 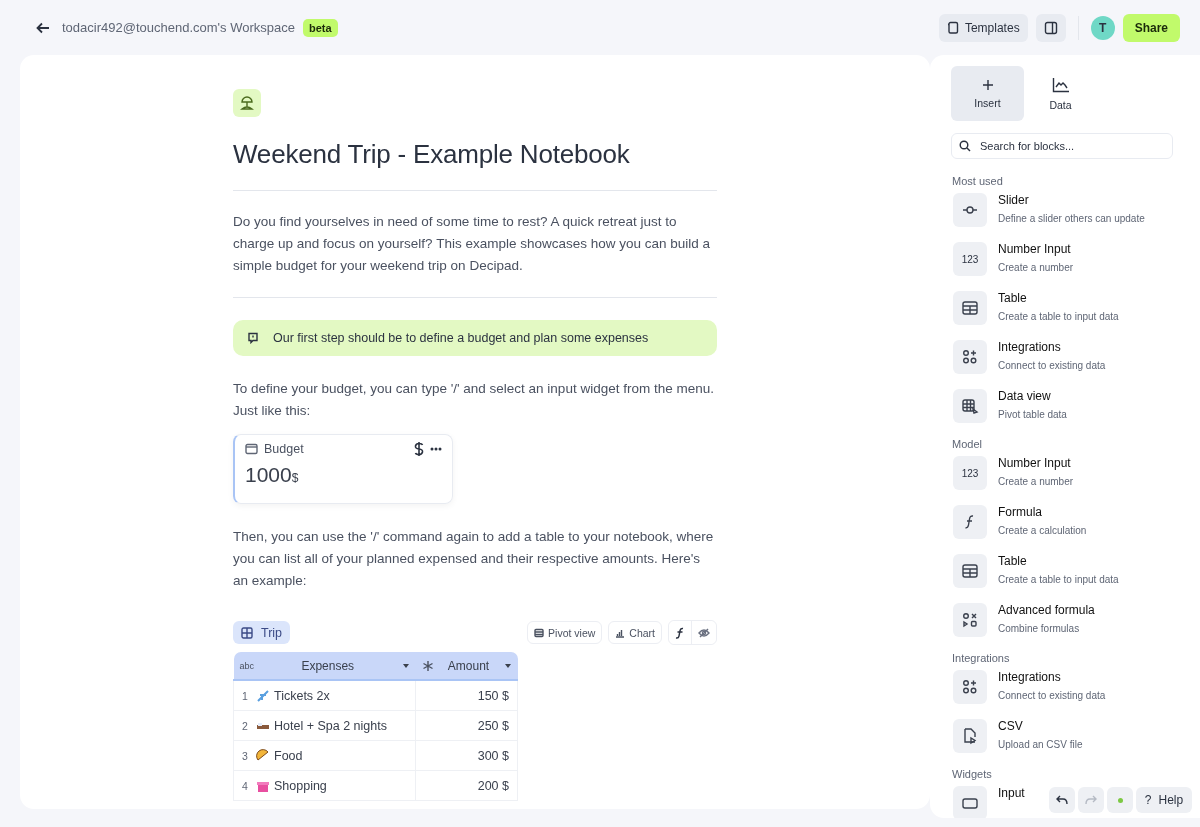 What do you see at coordinates (436, 449) in the screenshot?
I see `more-icon` at bounding box center [436, 449].